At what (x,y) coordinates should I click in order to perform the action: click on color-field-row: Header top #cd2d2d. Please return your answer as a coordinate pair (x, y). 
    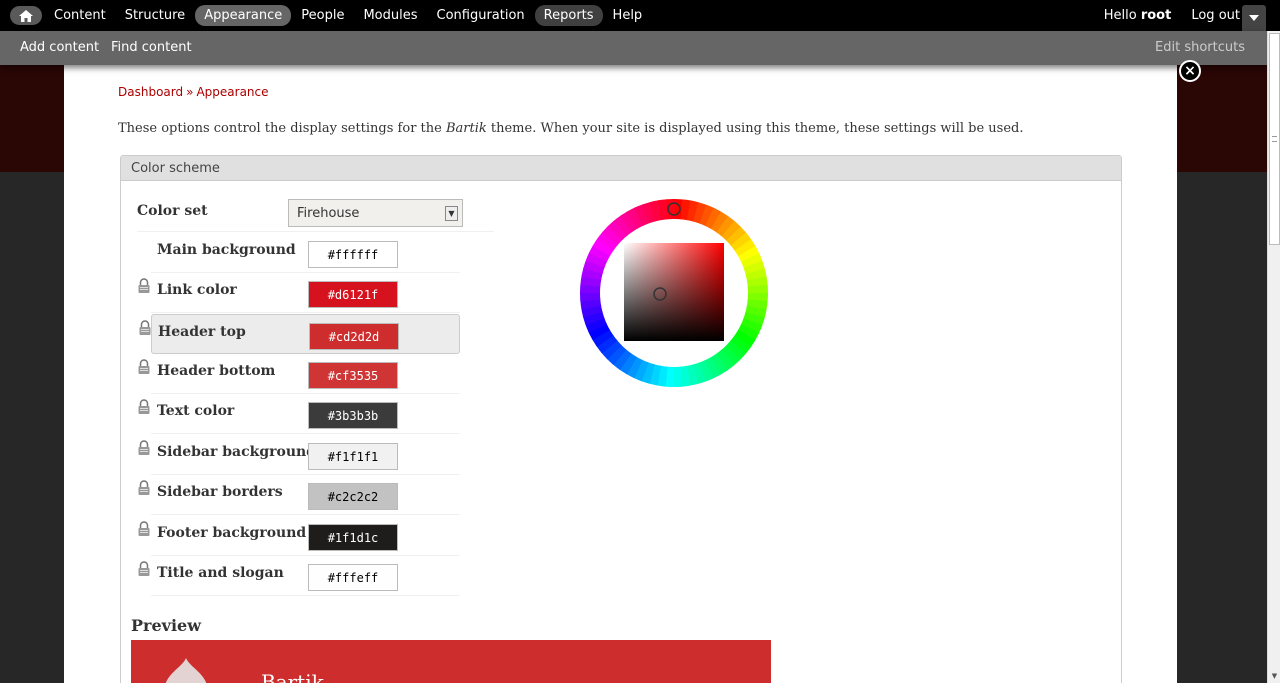
    Looking at the image, I should click on (299, 334).